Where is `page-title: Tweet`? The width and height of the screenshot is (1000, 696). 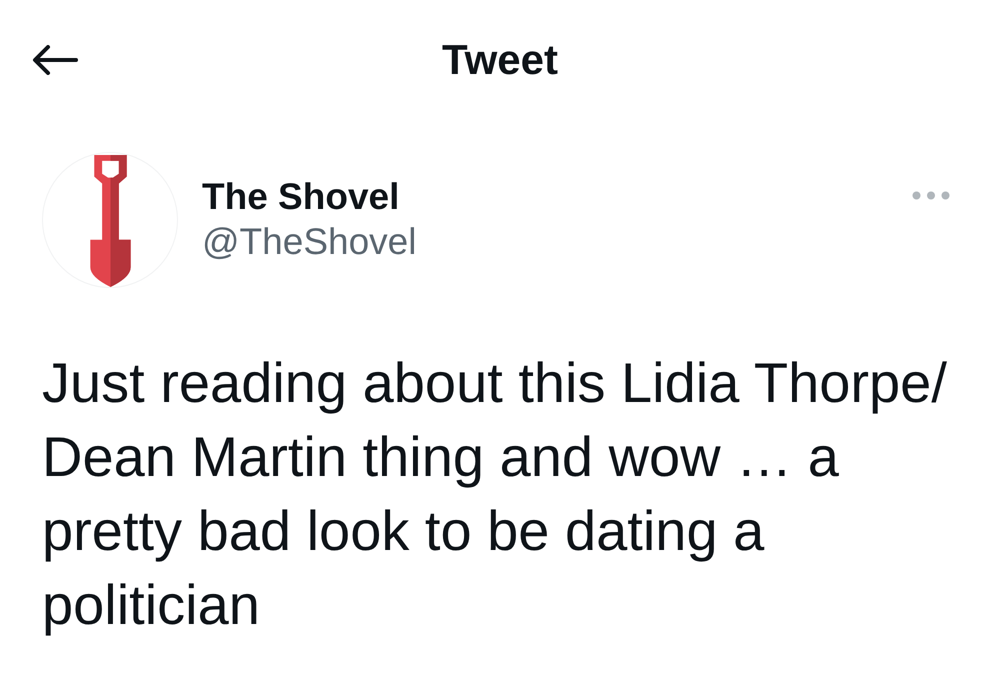
page-title: Tweet is located at coordinates (500, 60).